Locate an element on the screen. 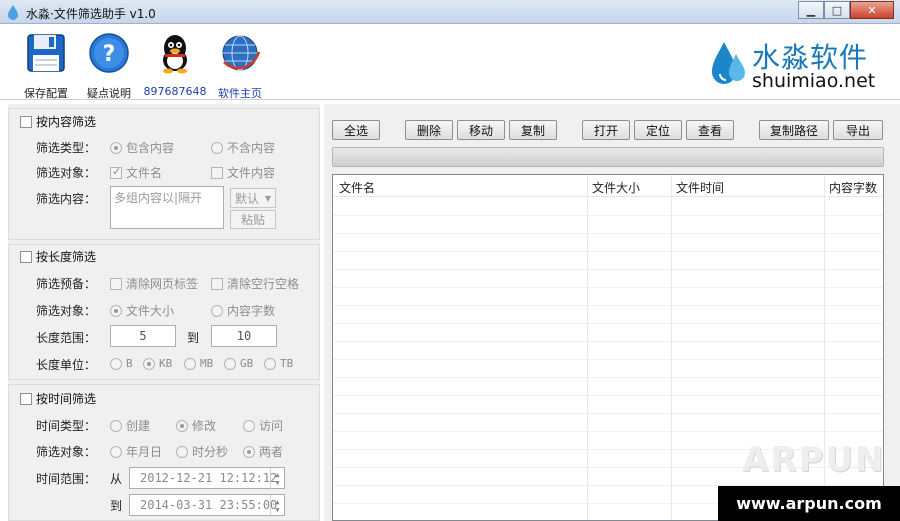 This screenshot has height=521, width=900. time-target-both-label: 两者 is located at coordinates (271, 452).